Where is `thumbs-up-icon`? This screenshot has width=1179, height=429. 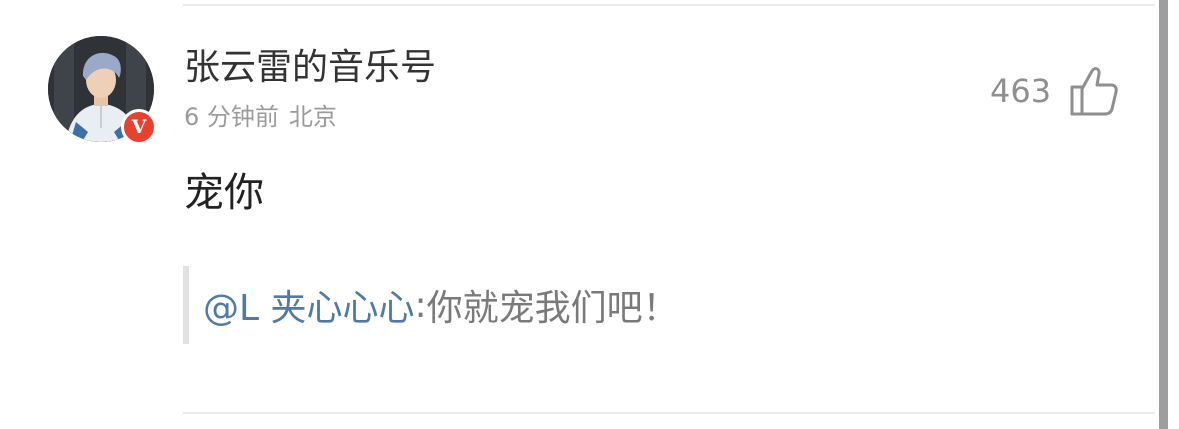
thumbs-up-icon is located at coordinates (1094, 91).